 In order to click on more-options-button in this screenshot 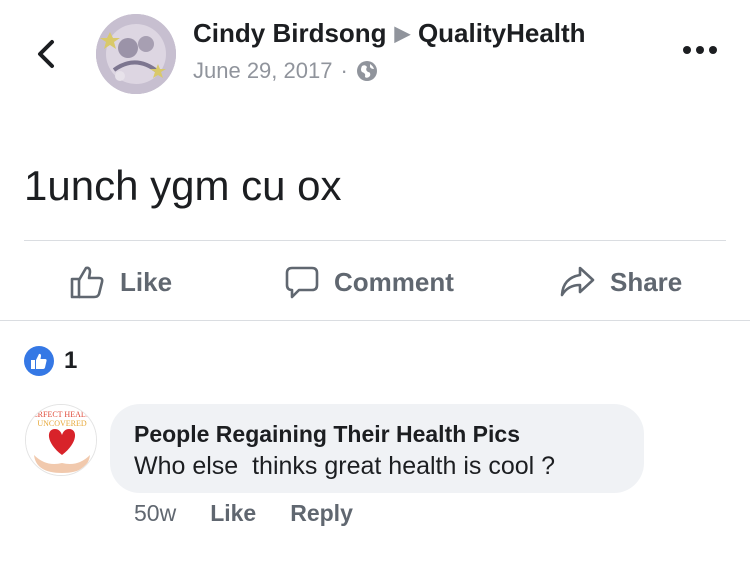, I will do `click(700, 50)`.